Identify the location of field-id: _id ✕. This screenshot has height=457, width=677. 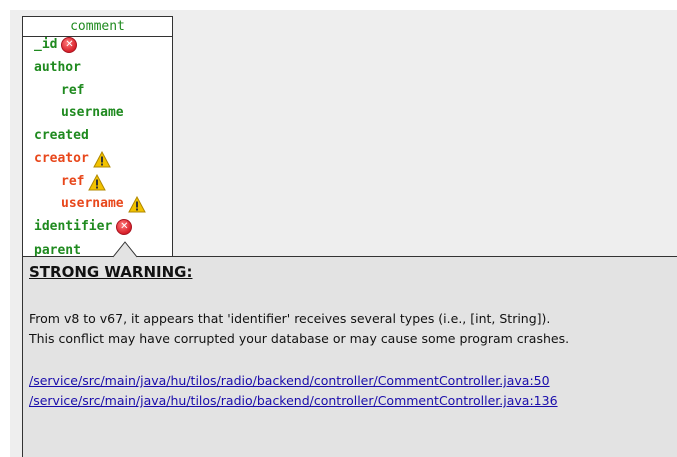
(56, 45).